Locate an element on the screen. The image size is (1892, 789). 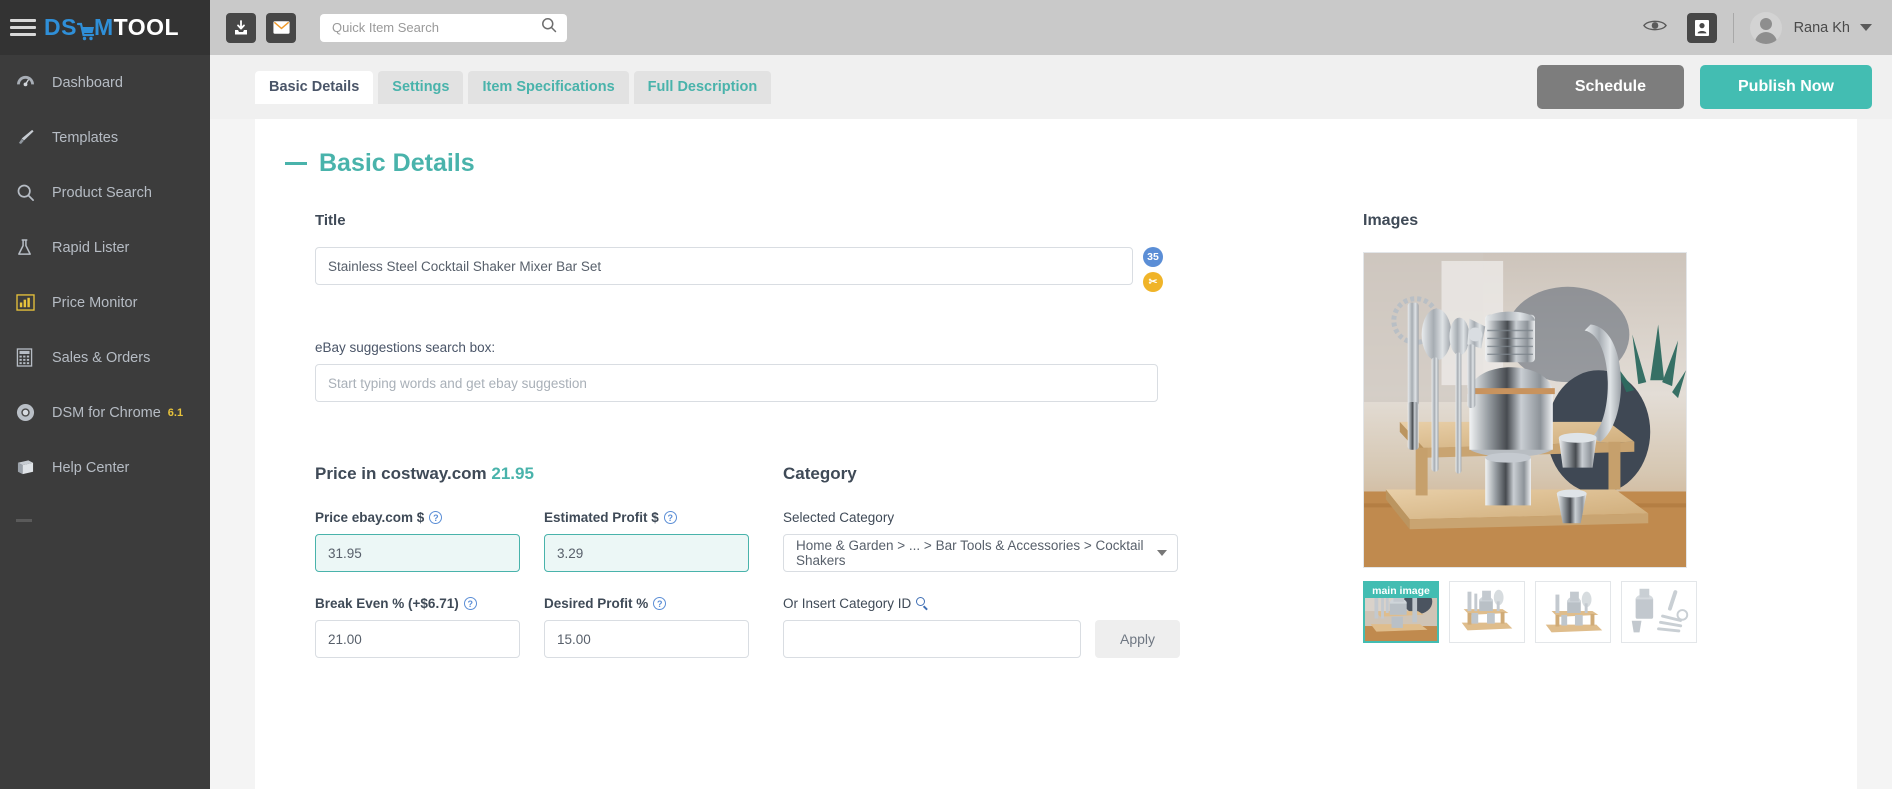
price-ebay-field: Price ebay.com $ ? is located at coordinates (417, 541).